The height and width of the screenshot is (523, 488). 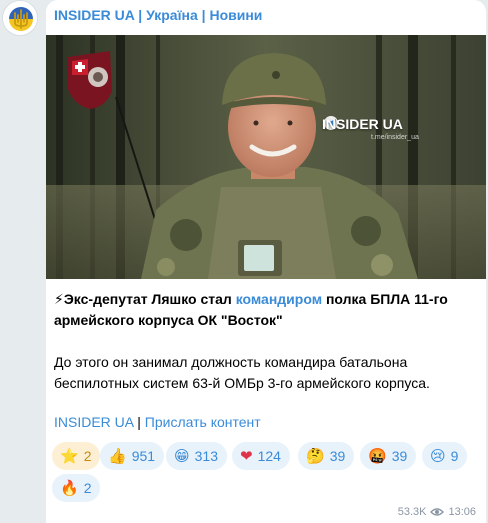 I want to click on reaction-fire: 🔥 2, so click(x=76, y=488).